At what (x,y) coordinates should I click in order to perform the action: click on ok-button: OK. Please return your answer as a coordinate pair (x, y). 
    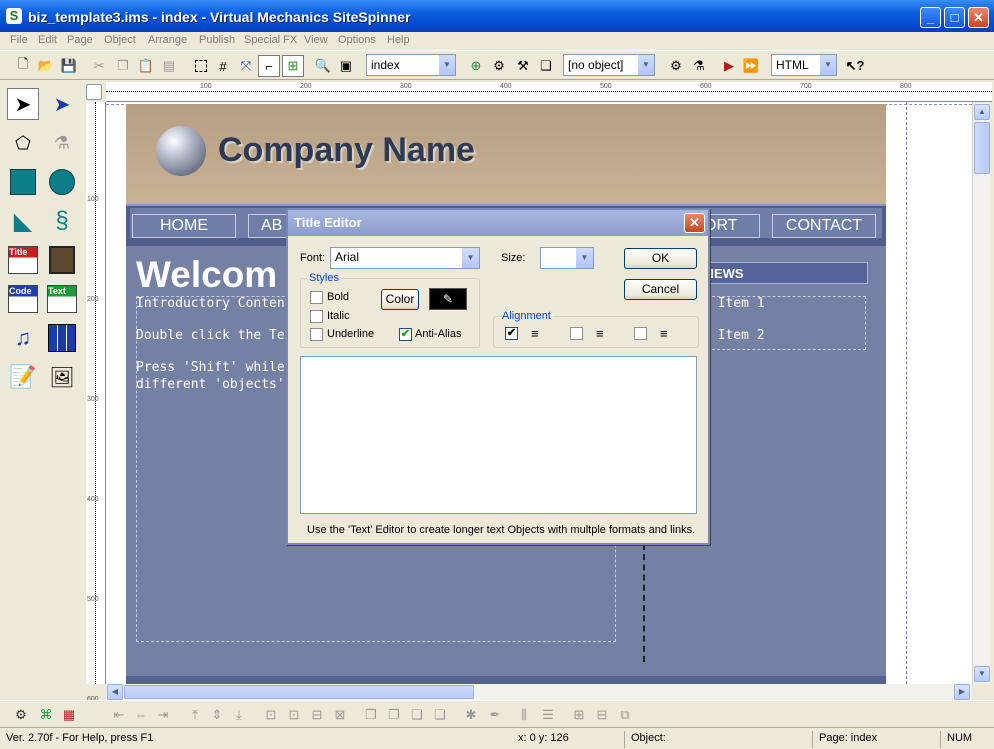
    Looking at the image, I should click on (660, 258).